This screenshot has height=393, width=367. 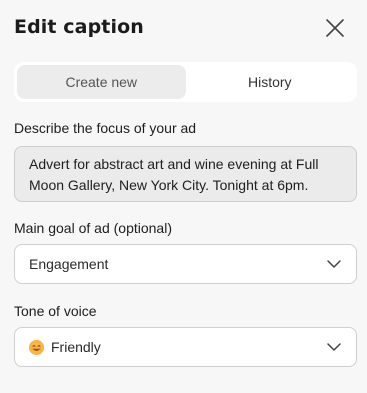 What do you see at coordinates (55, 311) in the screenshot?
I see `tone-label: Tone of voice` at bounding box center [55, 311].